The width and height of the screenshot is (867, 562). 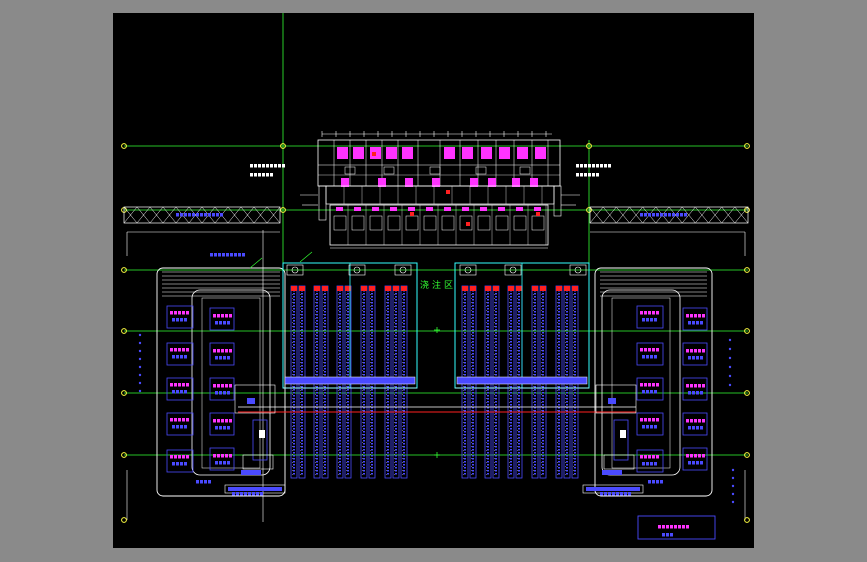 I want to click on base-rail-fill, so click(x=255, y=489).